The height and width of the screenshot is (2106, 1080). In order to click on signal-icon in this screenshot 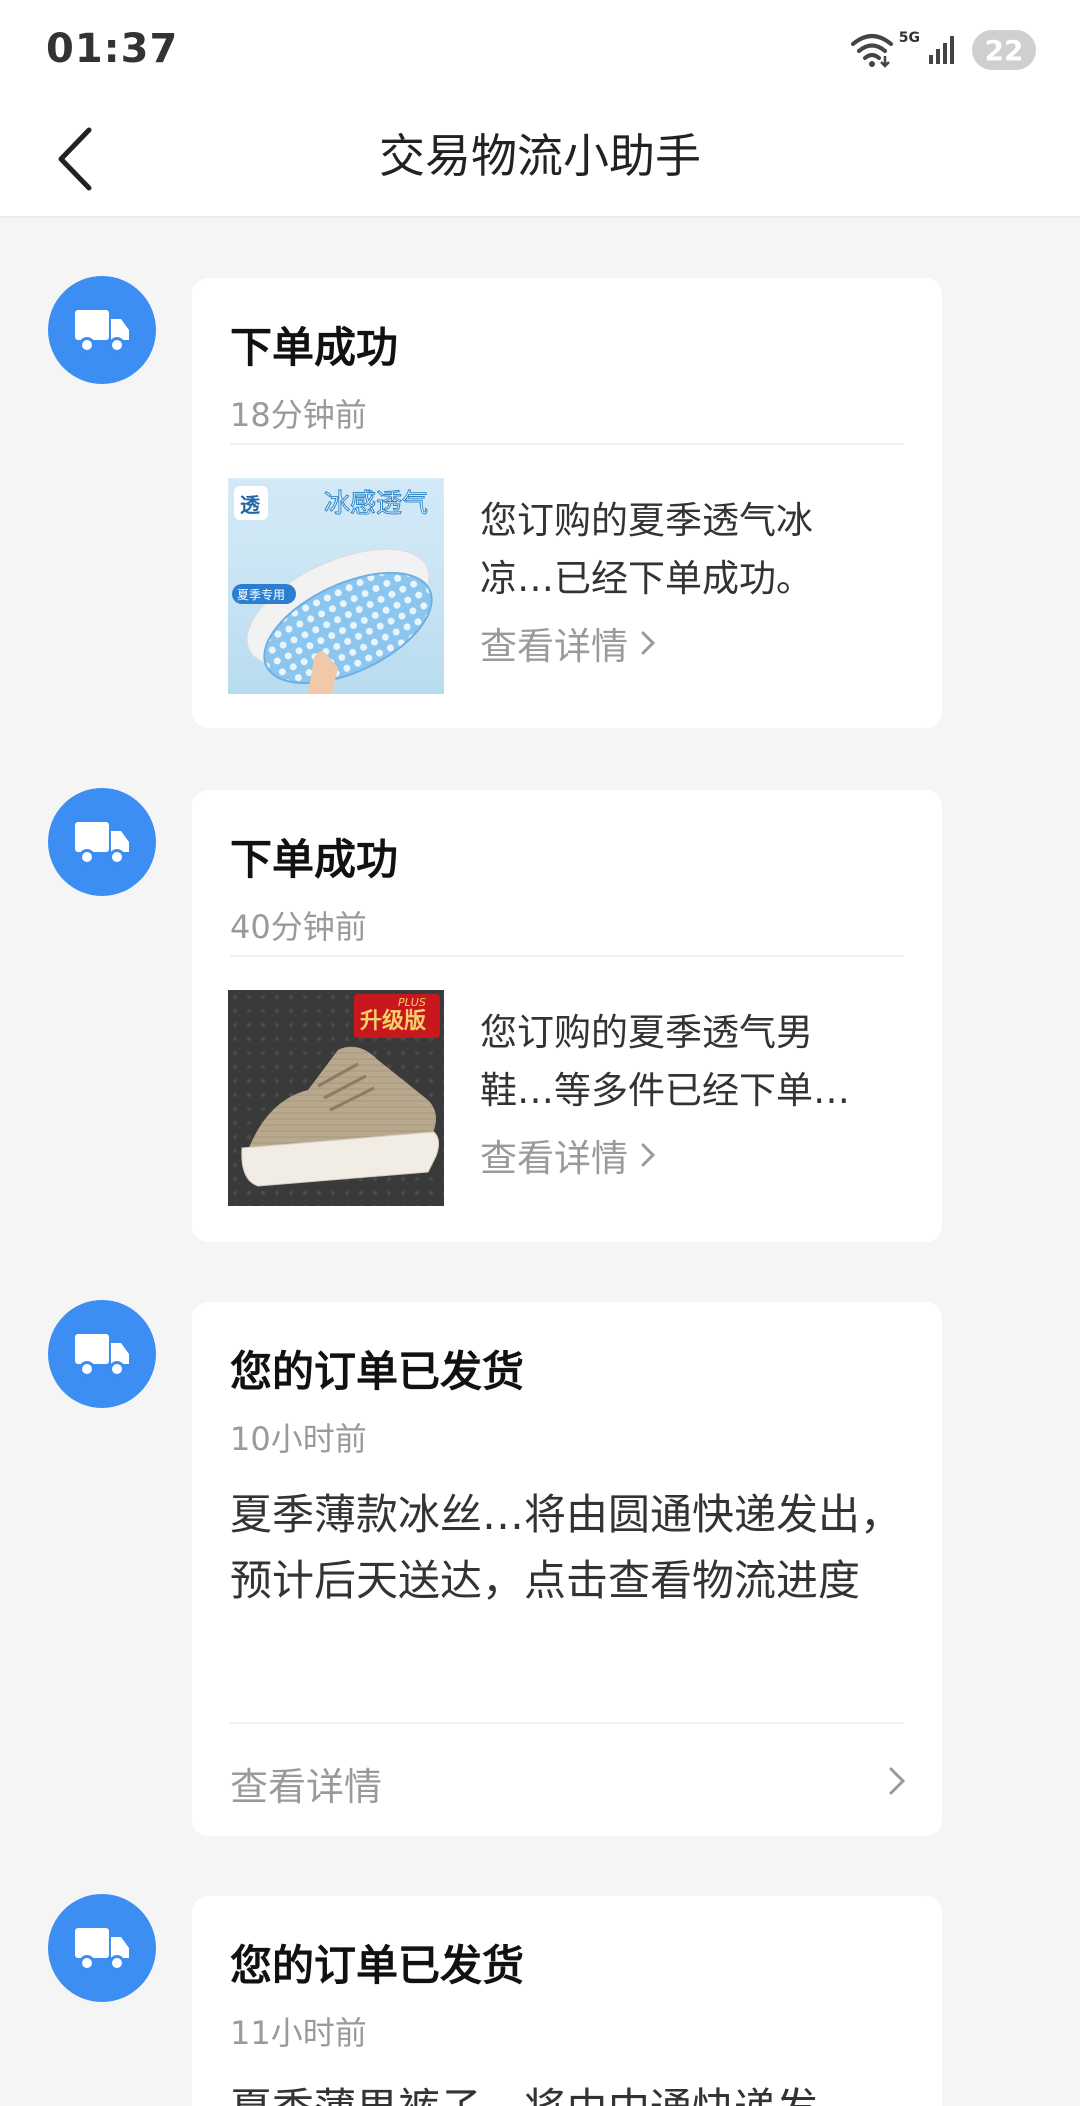, I will do `click(943, 50)`.